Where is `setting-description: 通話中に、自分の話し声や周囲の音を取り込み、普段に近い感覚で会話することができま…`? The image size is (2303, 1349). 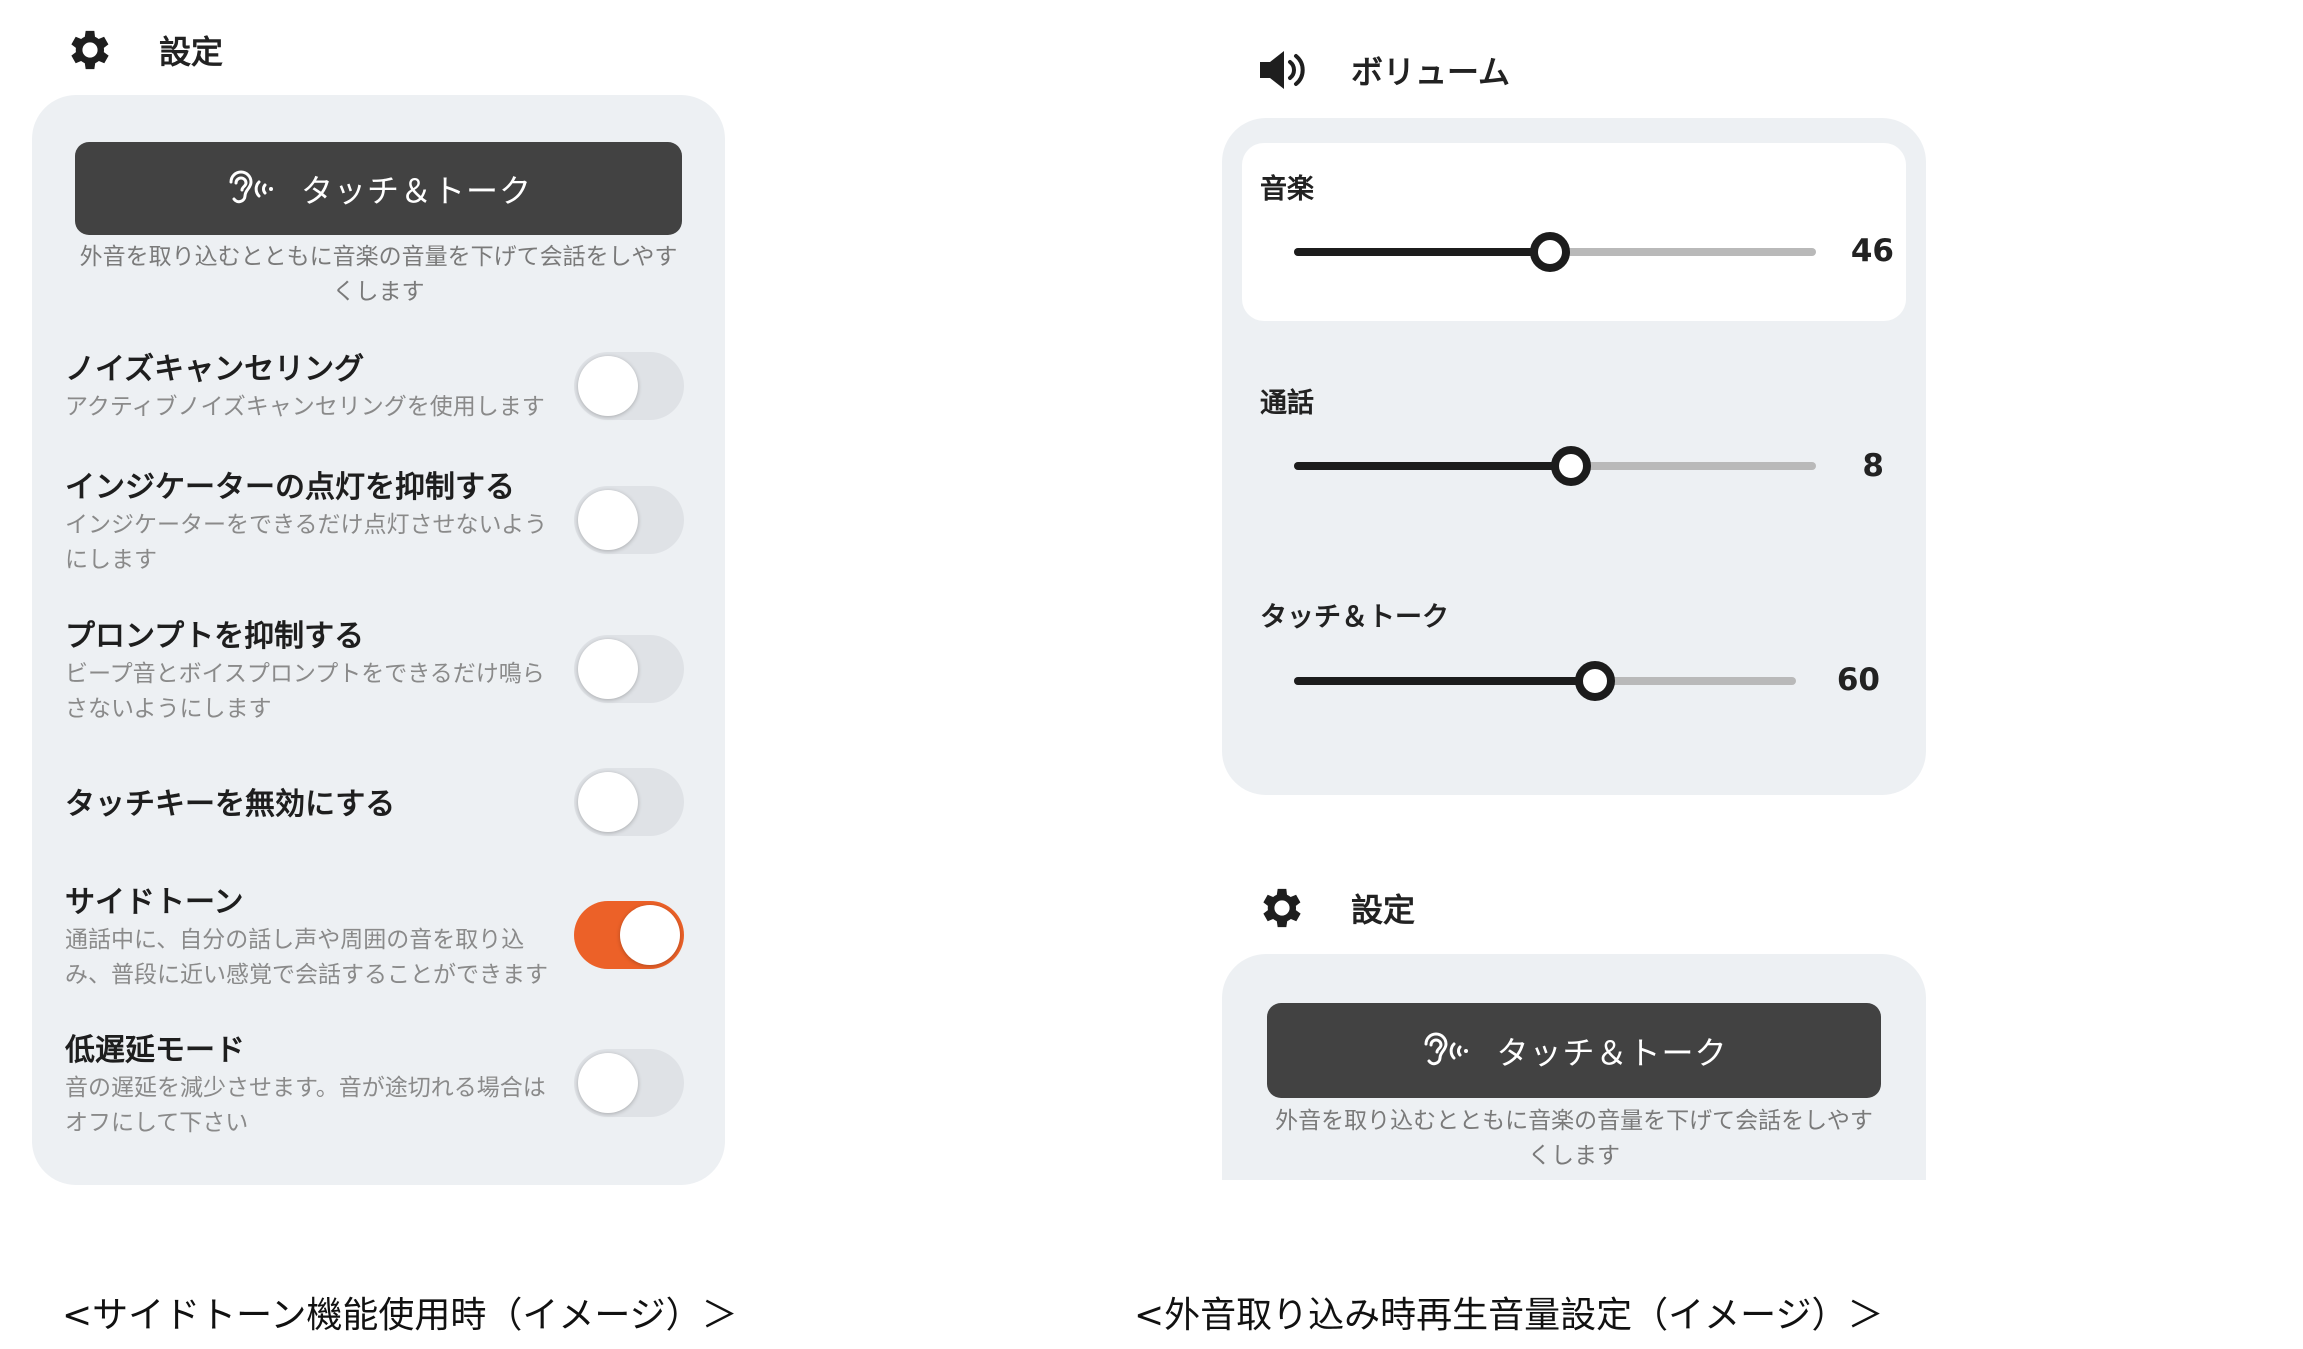
setting-description: 通話中に、自分の話し声や周囲の音を取り込み、普段に近い感覚で会話することができま… is located at coordinates (306, 957).